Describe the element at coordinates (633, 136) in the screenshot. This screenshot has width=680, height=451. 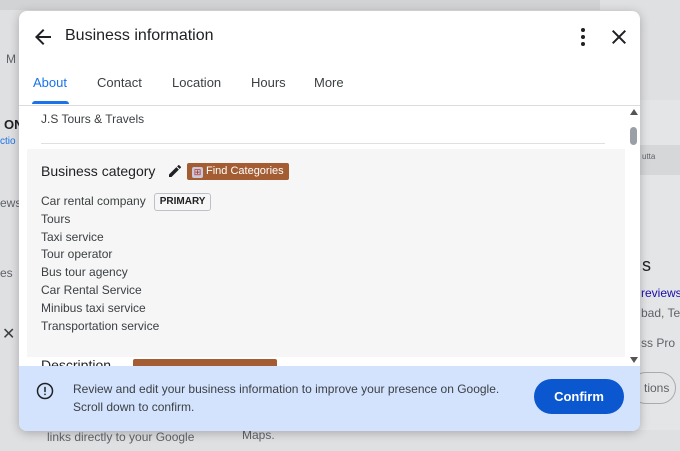
I see `scrollbar-thumb` at that location.